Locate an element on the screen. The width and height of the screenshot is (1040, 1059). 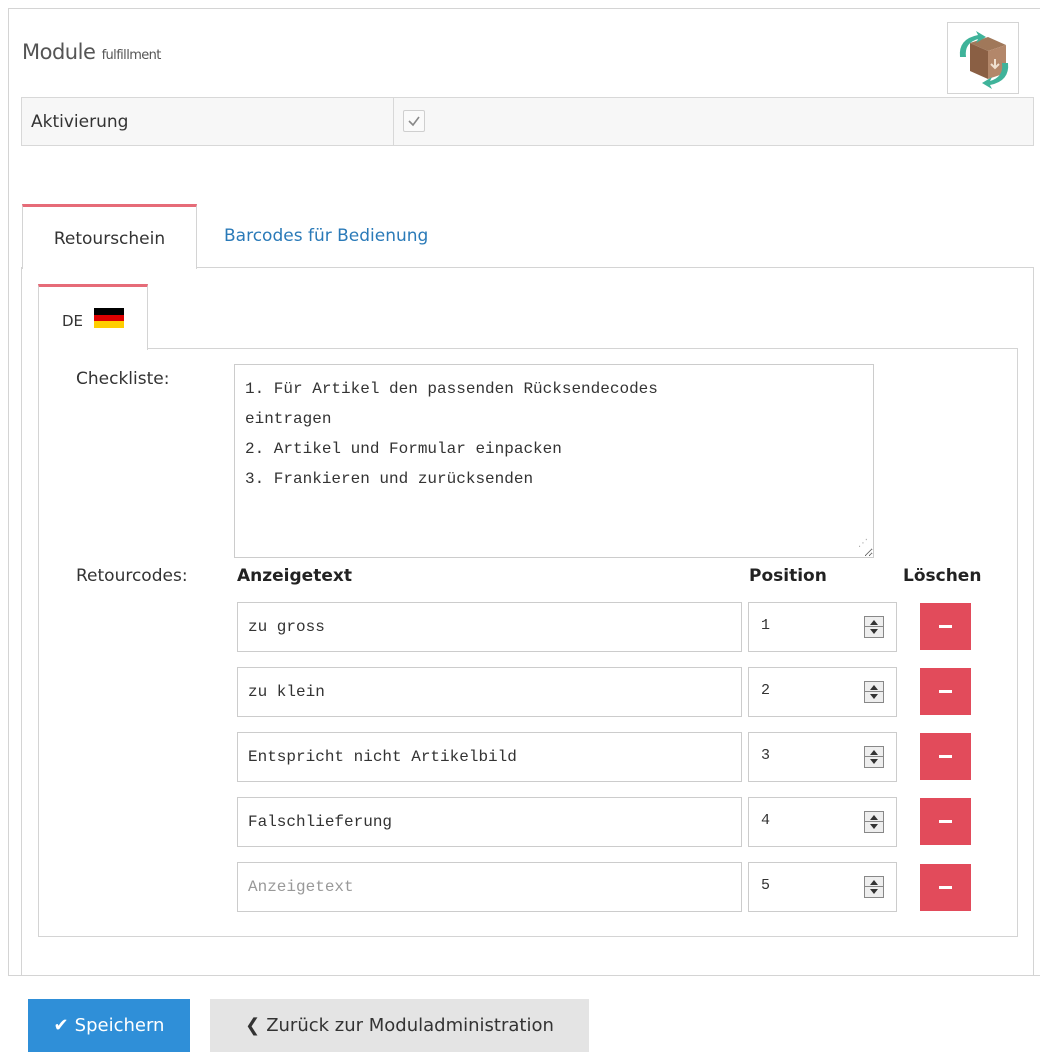
chevron-left-icon: ❮ is located at coordinates (253, 1025).